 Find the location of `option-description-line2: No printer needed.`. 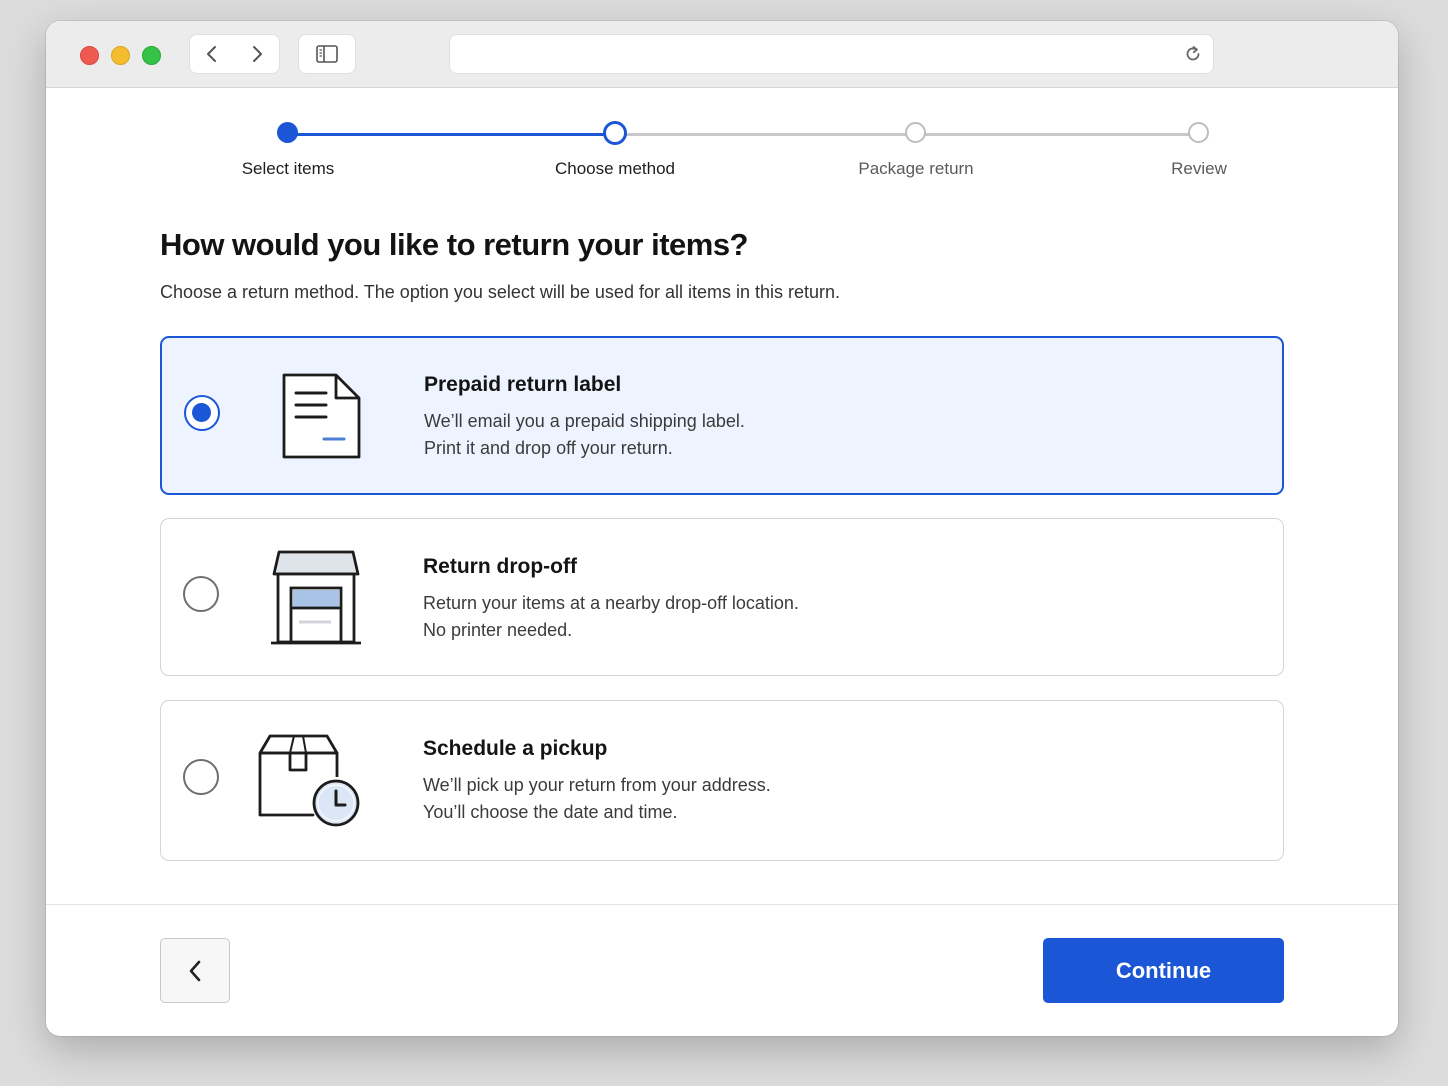

option-description-line2: No printer needed. is located at coordinates (498, 630).